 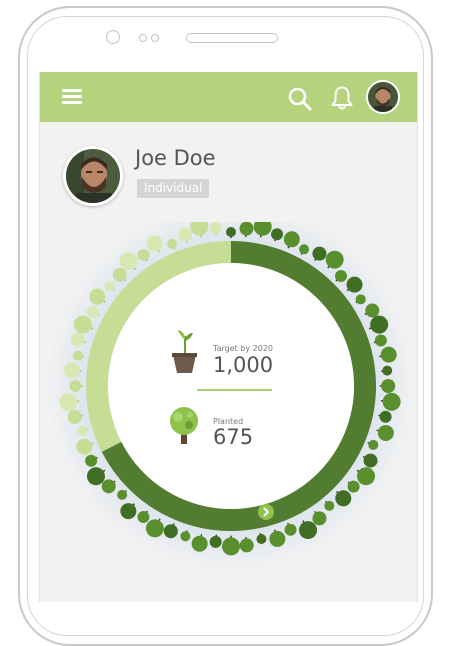 I want to click on app-bar, so click(x=228, y=97).